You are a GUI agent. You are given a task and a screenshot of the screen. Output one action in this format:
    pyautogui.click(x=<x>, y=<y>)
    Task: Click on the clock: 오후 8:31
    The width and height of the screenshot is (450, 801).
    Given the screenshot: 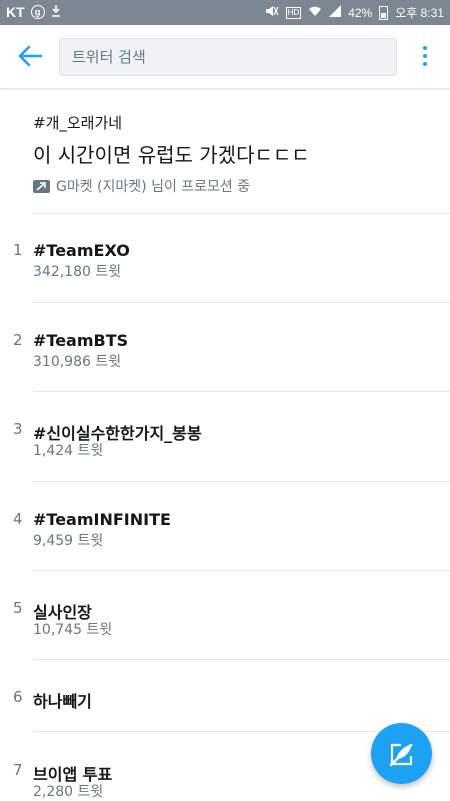 What is the action you would take?
    pyautogui.click(x=419, y=13)
    